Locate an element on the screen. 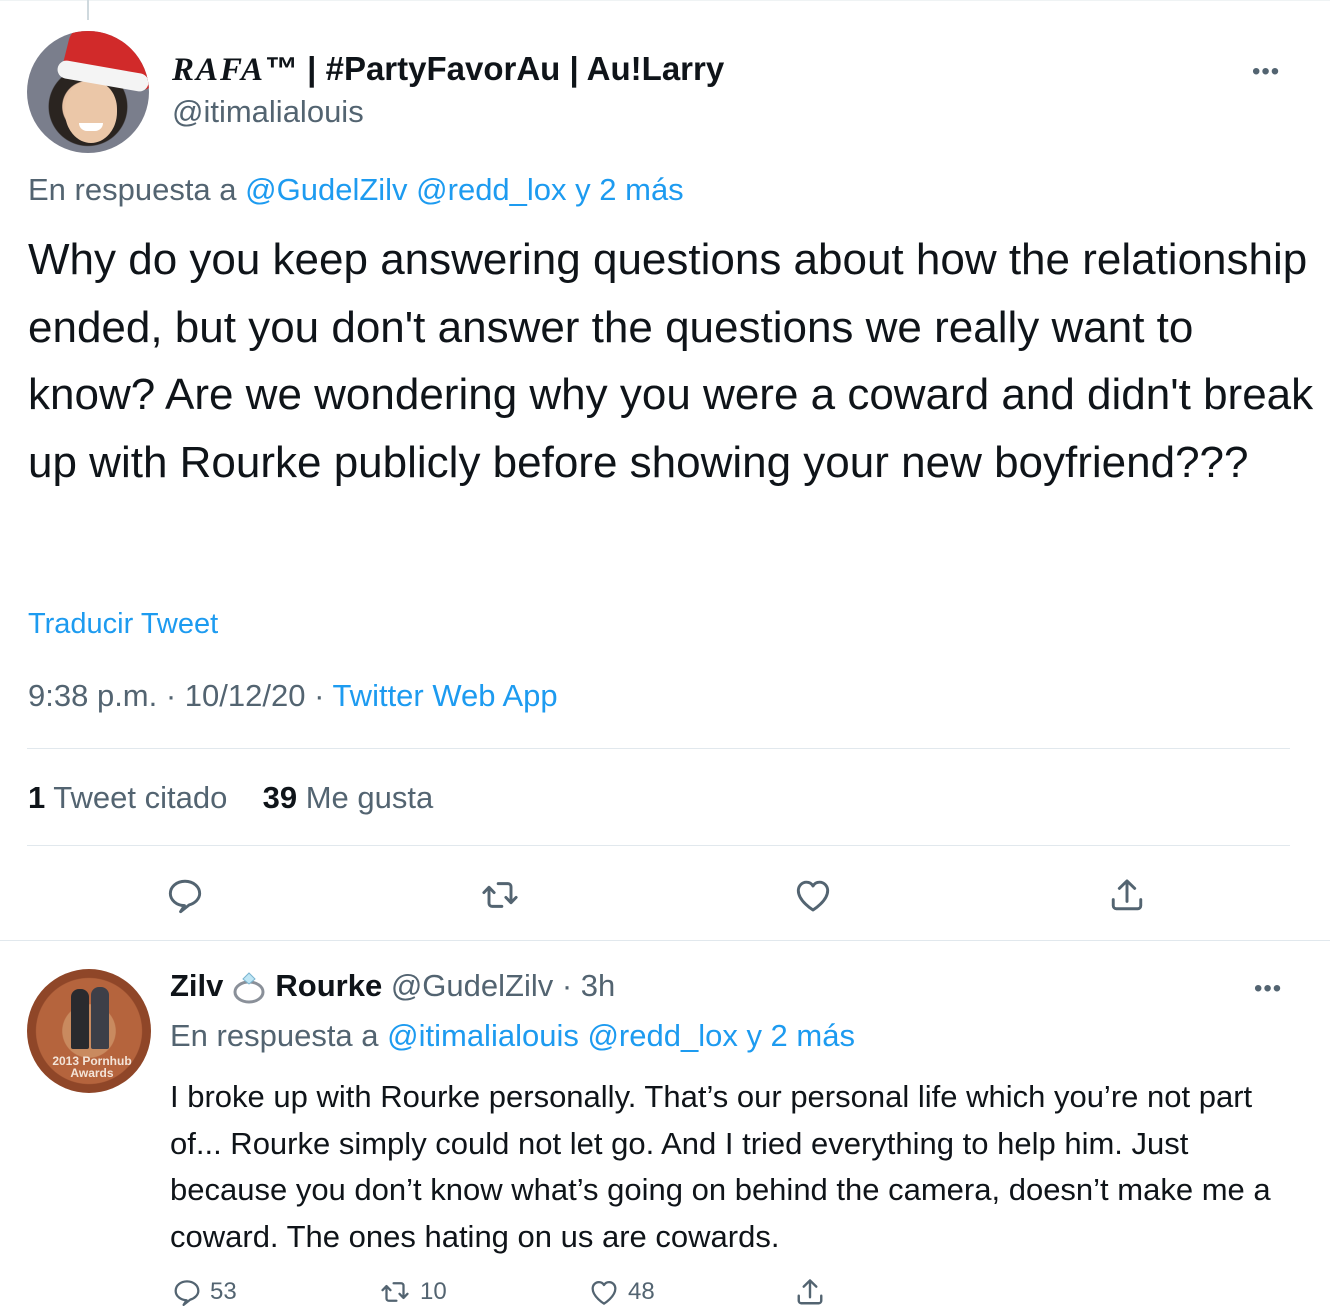  thread-line is located at coordinates (88, 10).